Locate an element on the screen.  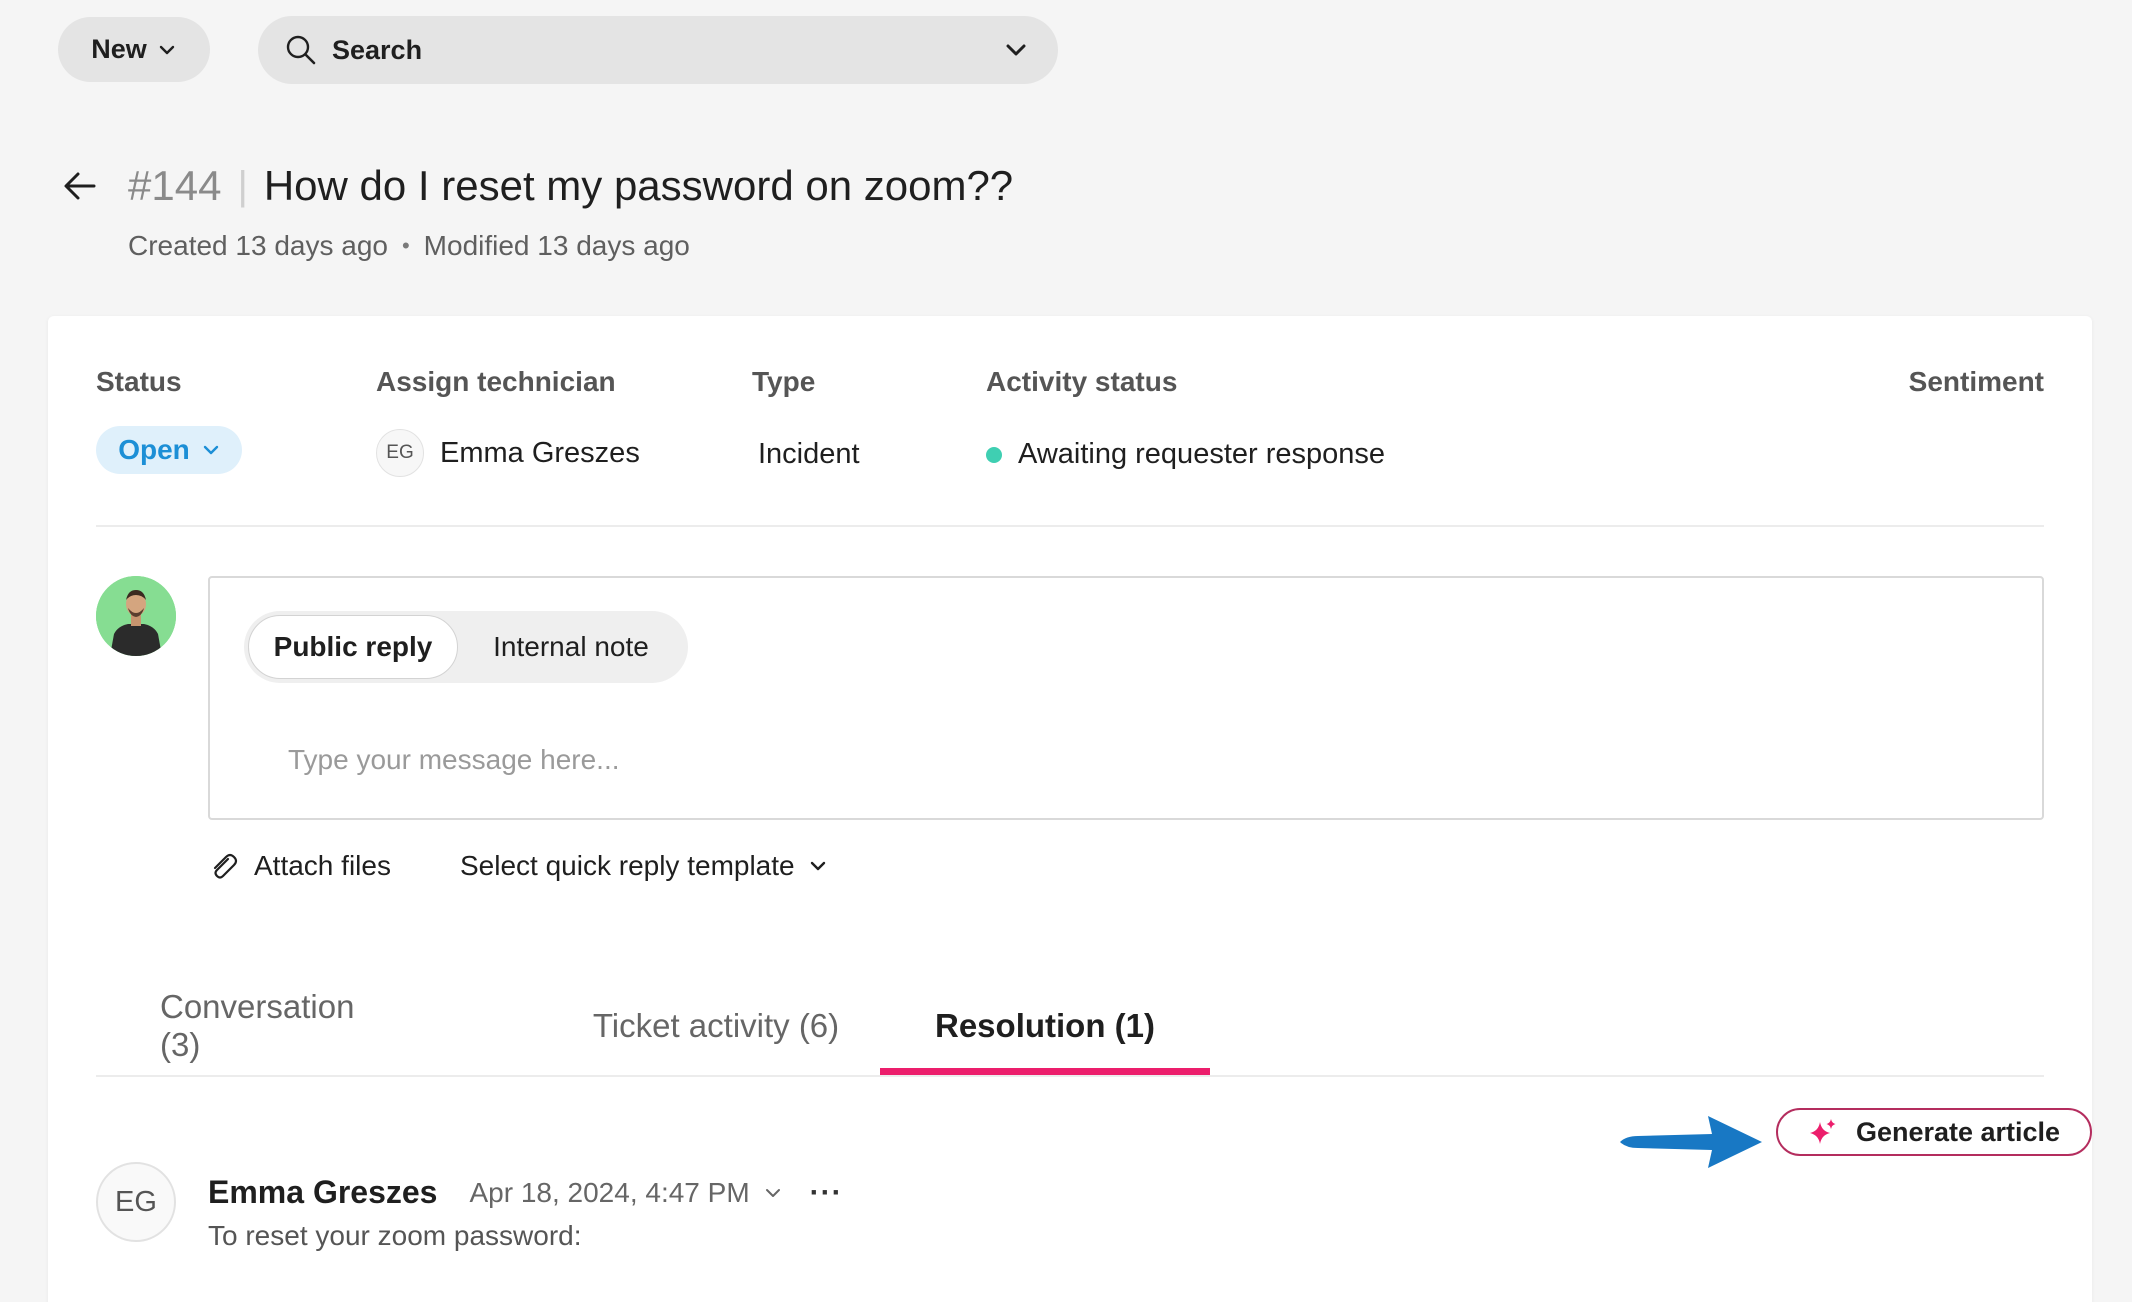
ticket-id: #144 is located at coordinates (175, 185).